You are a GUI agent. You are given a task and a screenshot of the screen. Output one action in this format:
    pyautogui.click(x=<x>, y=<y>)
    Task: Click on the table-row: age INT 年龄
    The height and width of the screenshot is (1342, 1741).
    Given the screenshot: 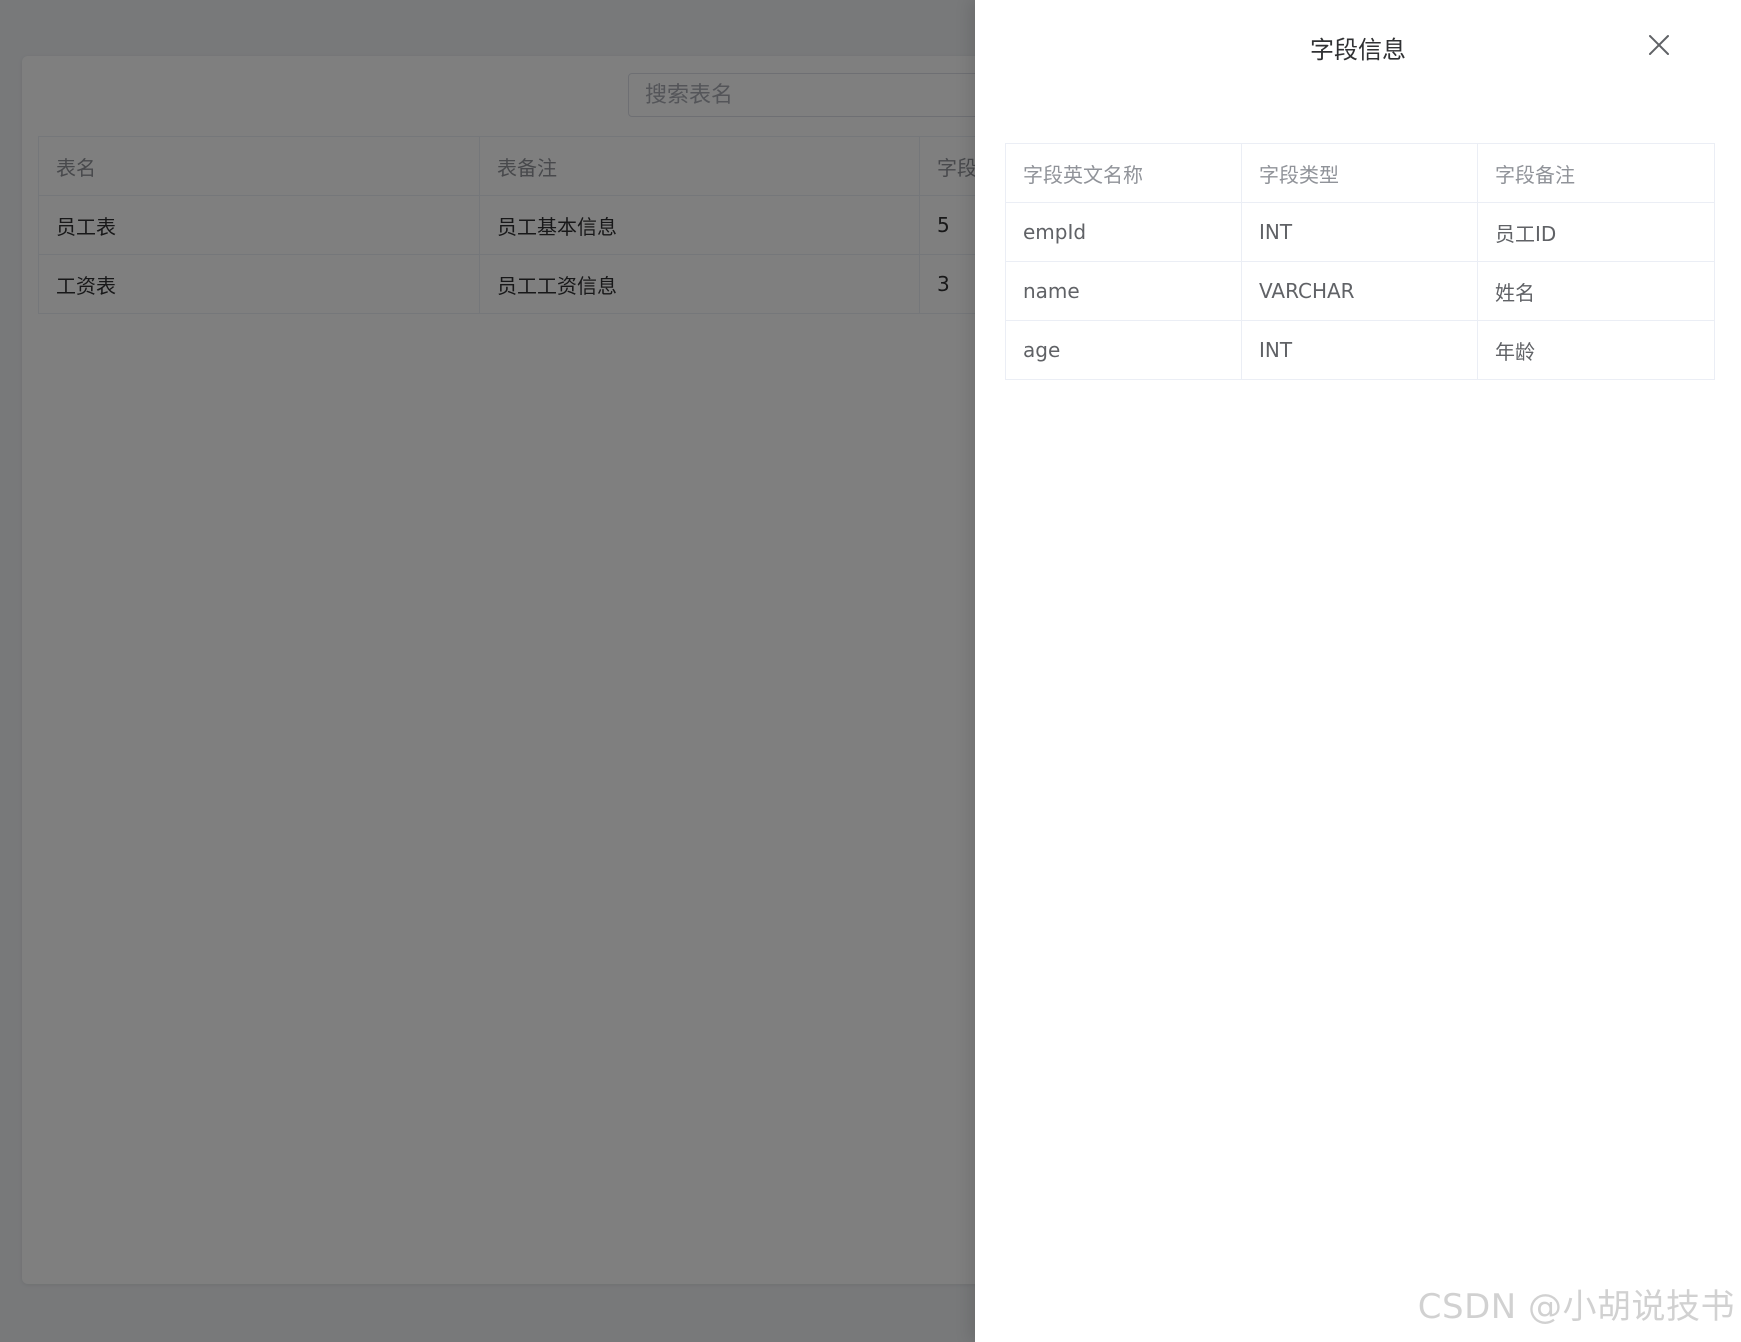 What is the action you would take?
    pyautogui.click(x=1360, y=350)
    